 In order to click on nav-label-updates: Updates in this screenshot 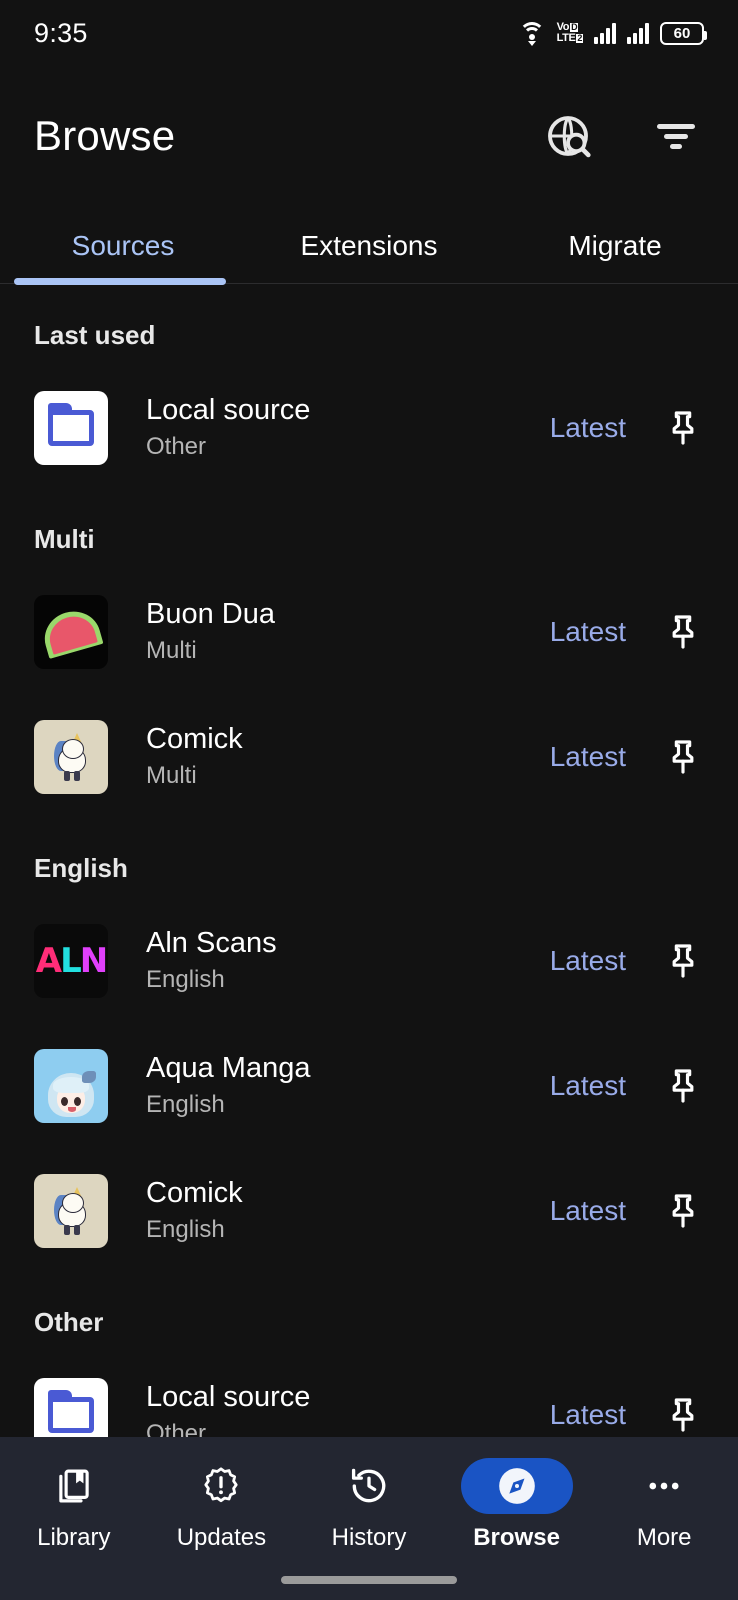, I will do `click(221, 1537)`.